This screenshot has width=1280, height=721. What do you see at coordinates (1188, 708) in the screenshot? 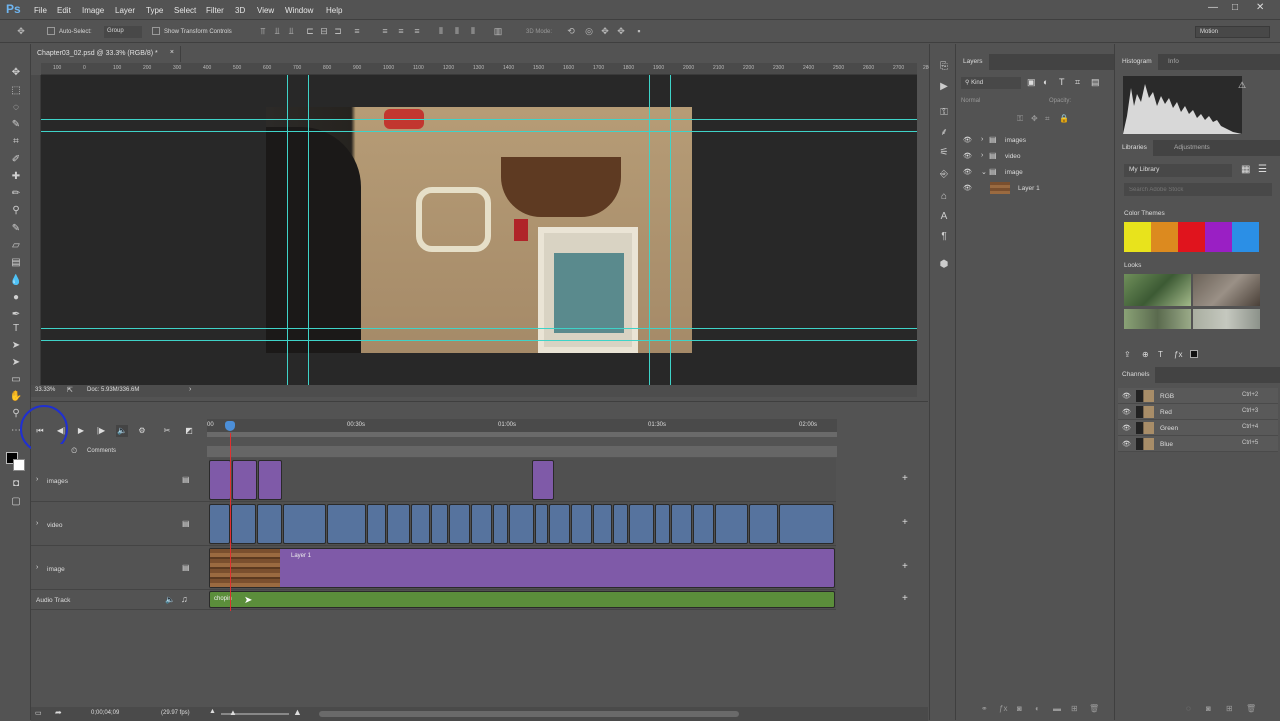
I see `channel-selection-icon: ◌` at bounding box center [1188, 708].